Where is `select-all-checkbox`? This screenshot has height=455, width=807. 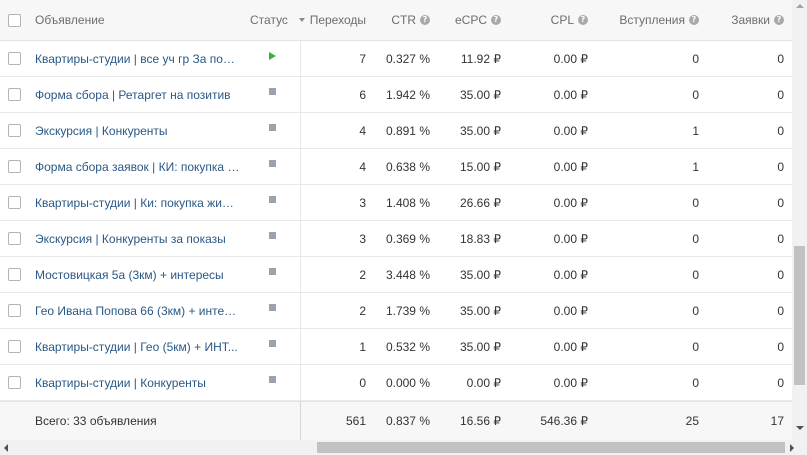
select-all-checkbox is located at coordinates (14, 20).